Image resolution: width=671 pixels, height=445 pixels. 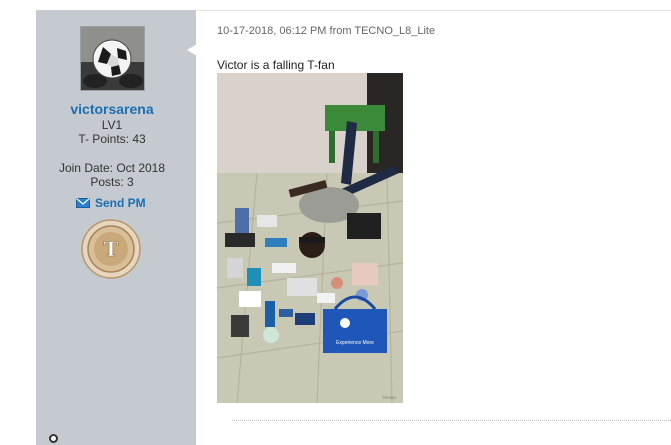 I want to click on user-avatar, so click(x=112, y=58).